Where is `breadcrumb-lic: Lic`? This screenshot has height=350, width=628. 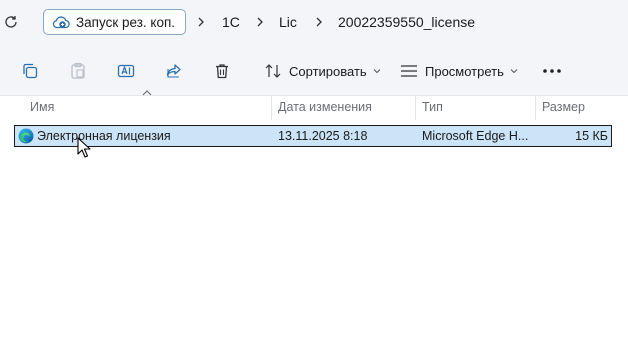
breadcrumb-lic: Lic is located at coordinates (288, 22).